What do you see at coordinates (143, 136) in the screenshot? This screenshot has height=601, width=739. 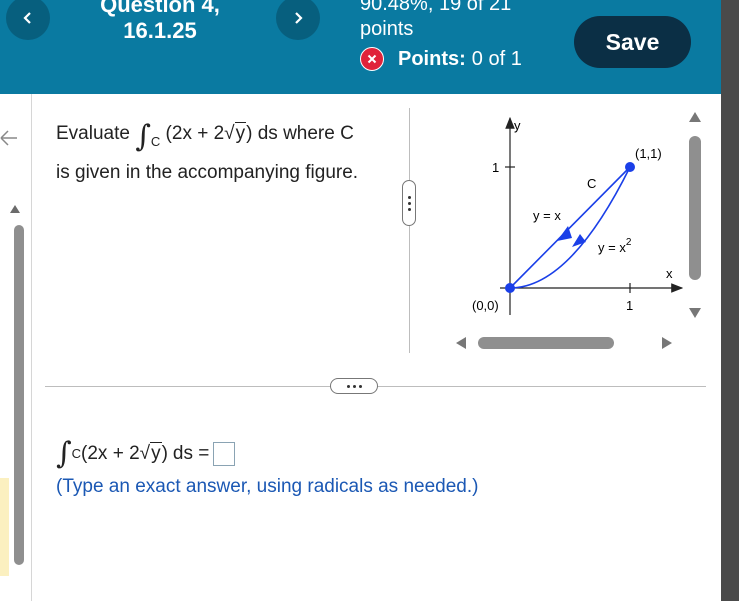 I see `integral-symbol: ∫` at bounding box center [143, 136].